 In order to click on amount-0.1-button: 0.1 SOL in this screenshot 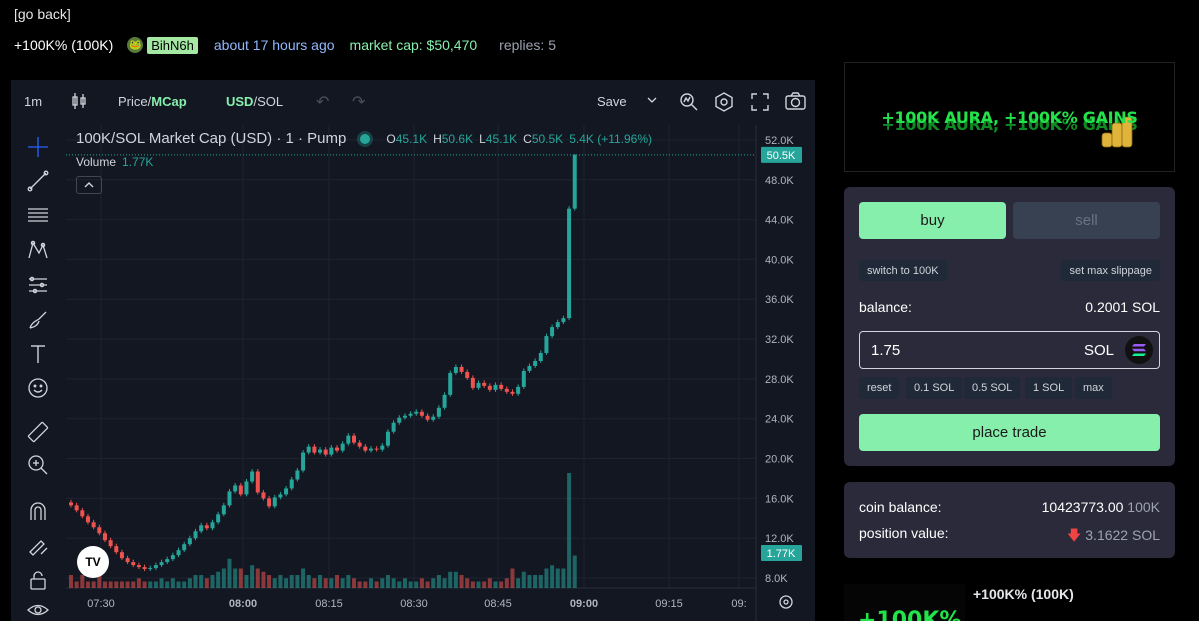, I will do `click(934, 388)`.